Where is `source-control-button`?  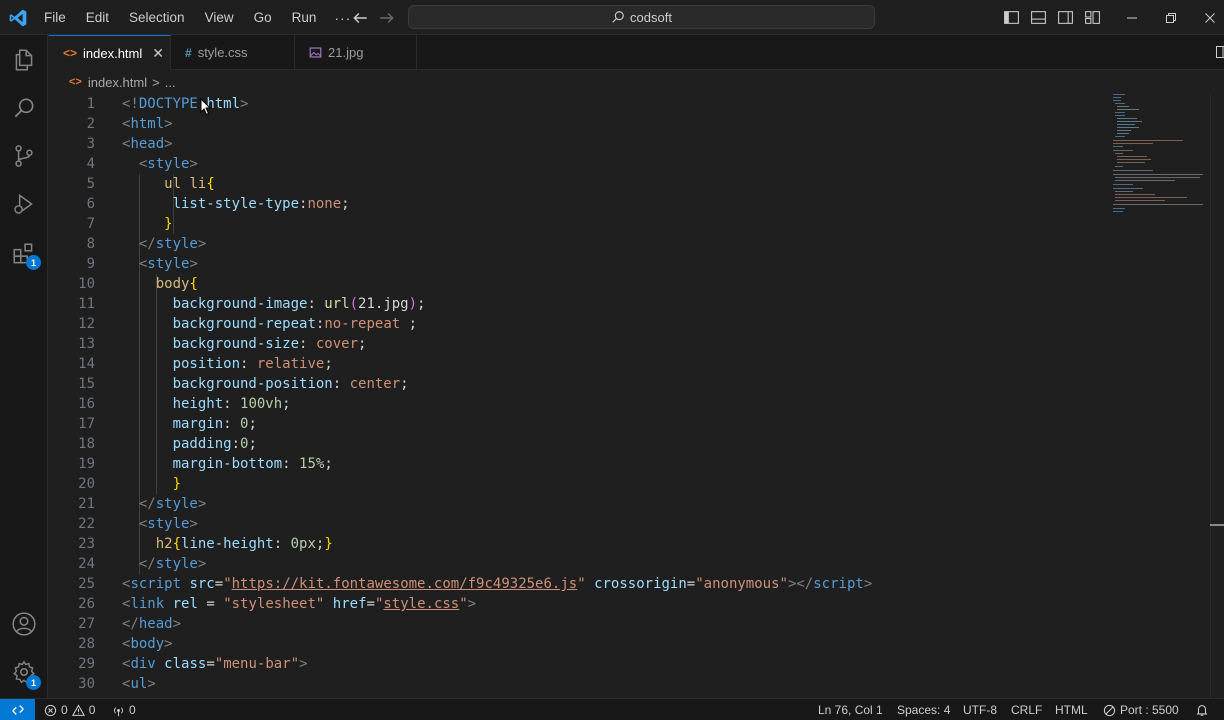
source-control-button is located at coordinates (24, 156).